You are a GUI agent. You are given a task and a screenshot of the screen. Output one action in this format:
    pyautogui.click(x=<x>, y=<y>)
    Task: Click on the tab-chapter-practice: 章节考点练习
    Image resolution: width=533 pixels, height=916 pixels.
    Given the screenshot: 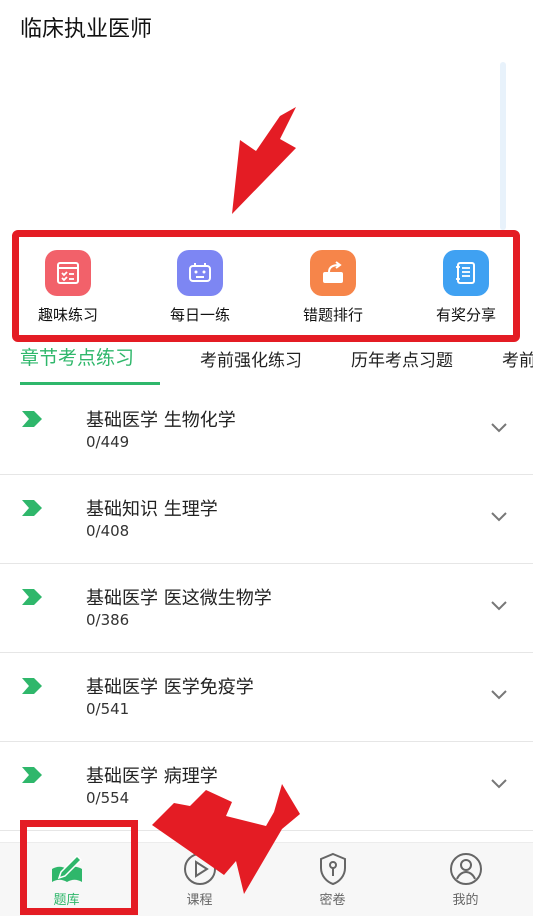 What is the action you would take?
    pyautogui.click(x=77, y=356)
    